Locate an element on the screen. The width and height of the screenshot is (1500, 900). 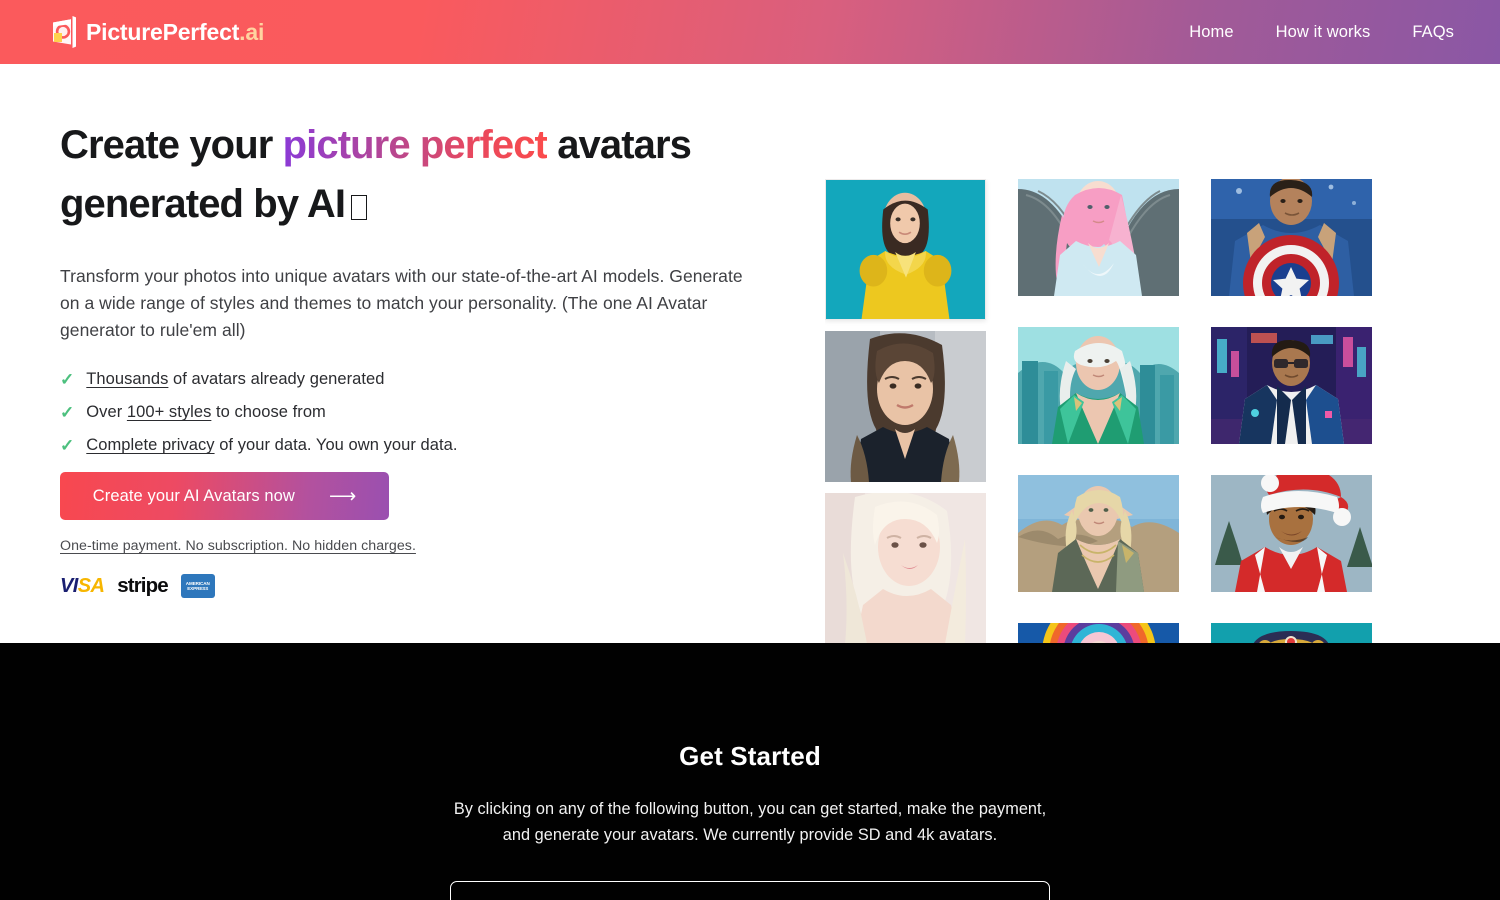
gallery-tile-white-hair-green-coat is located at coordinates (1098, 385).